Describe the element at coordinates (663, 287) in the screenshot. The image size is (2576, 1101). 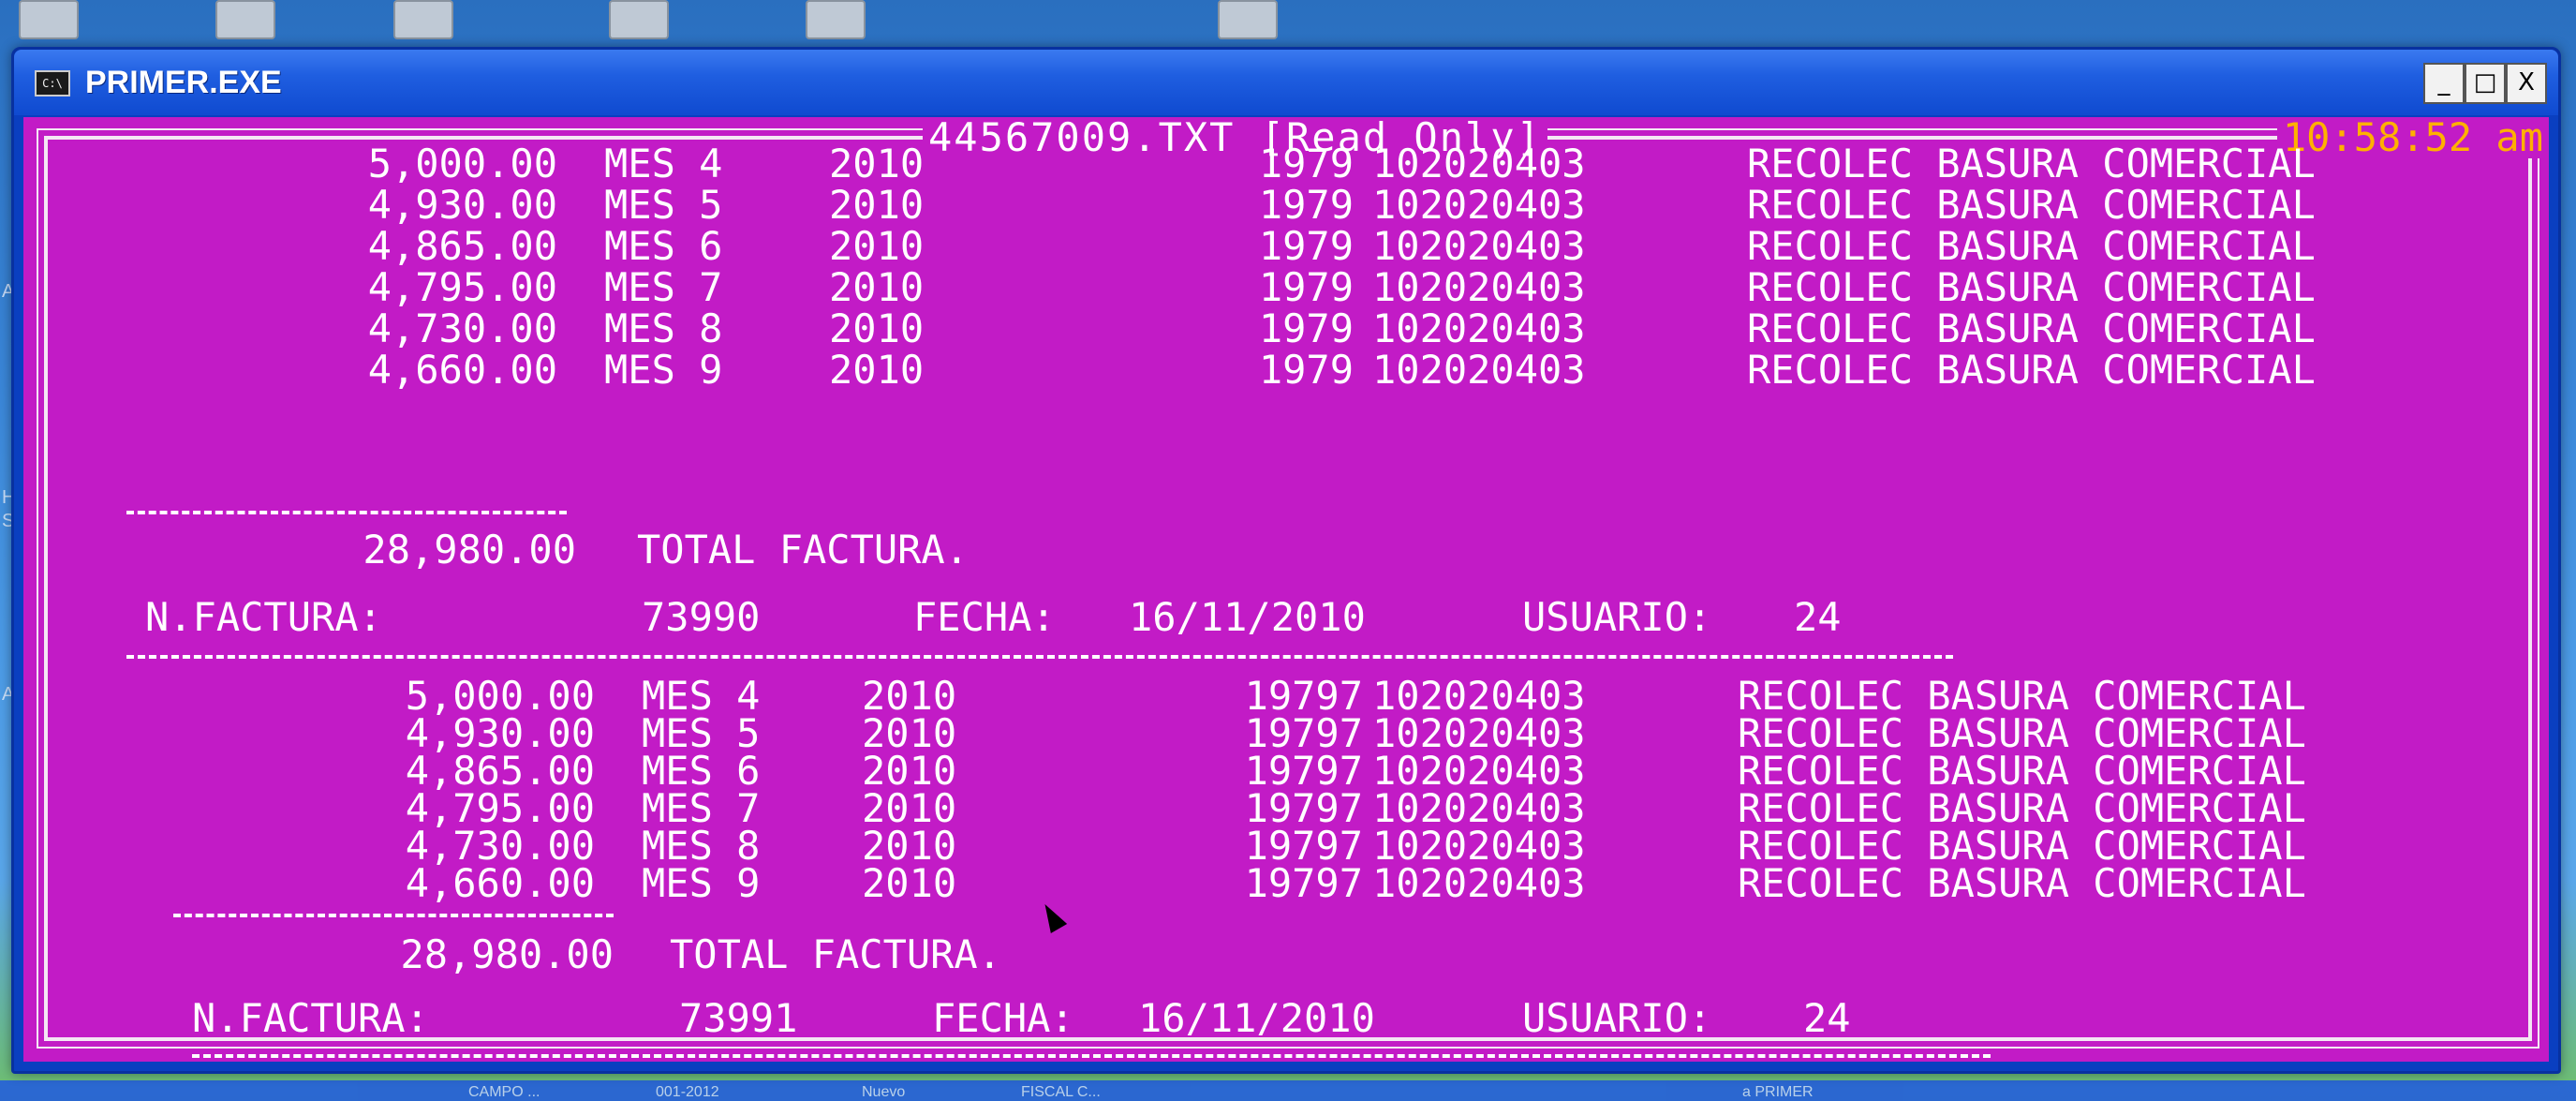
I see `line-month: MES 7` at that location.